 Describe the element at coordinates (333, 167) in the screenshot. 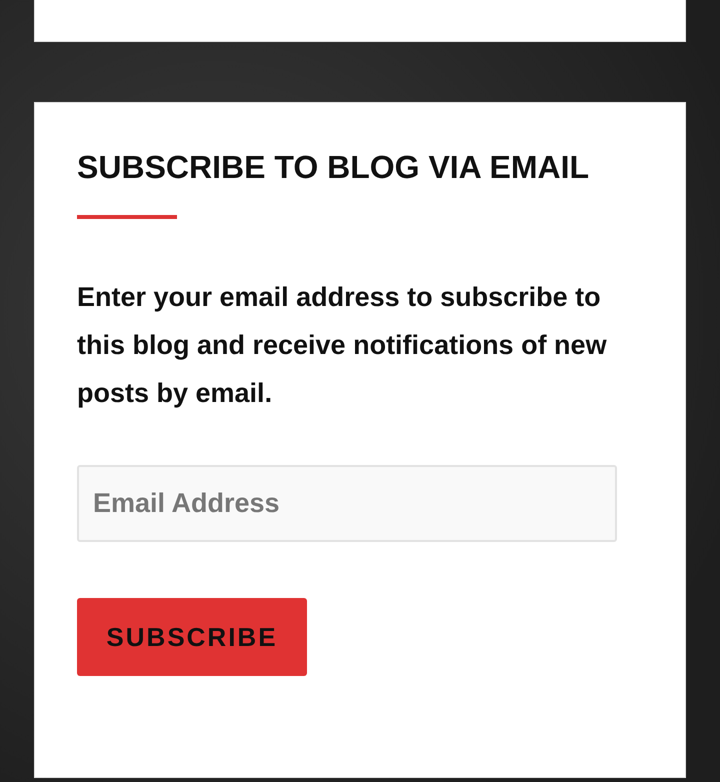

I see `widget-title: SUBSCRIBE TO BLOG VIA EMAIL` at that location.